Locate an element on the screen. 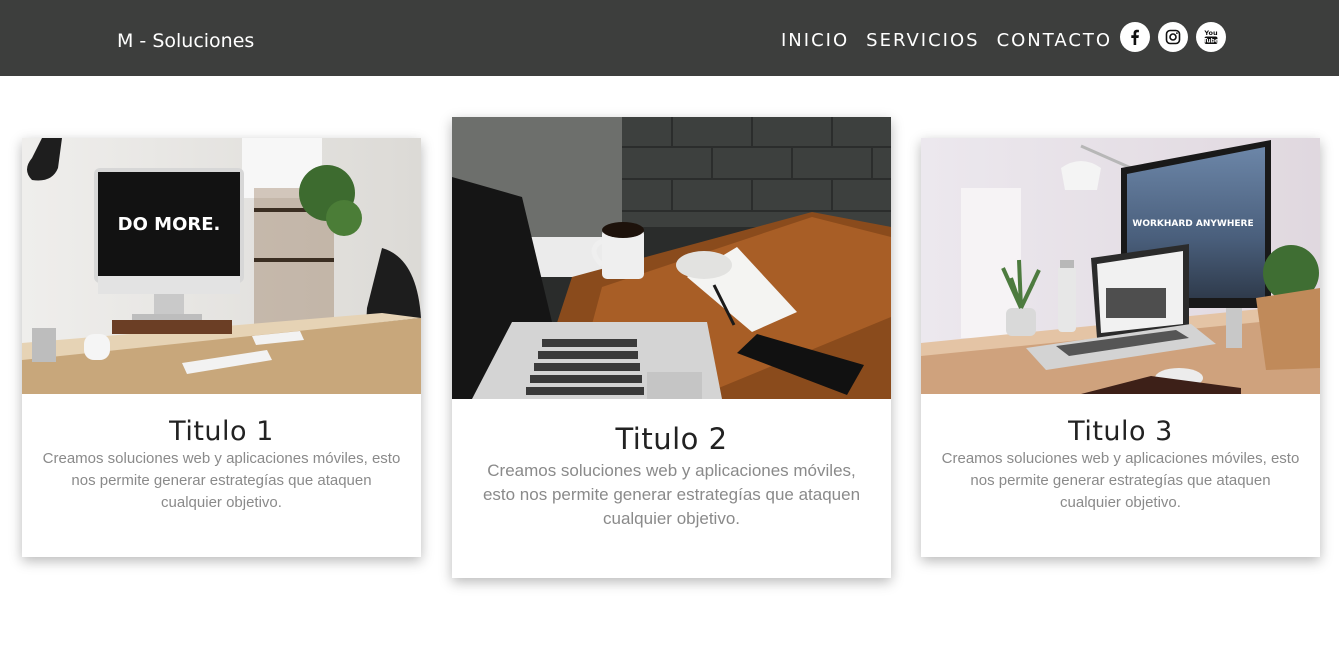 This screenshot has width=1339, height=647. nav-link-inicio: INICIO is located at coordinates (815, 40).